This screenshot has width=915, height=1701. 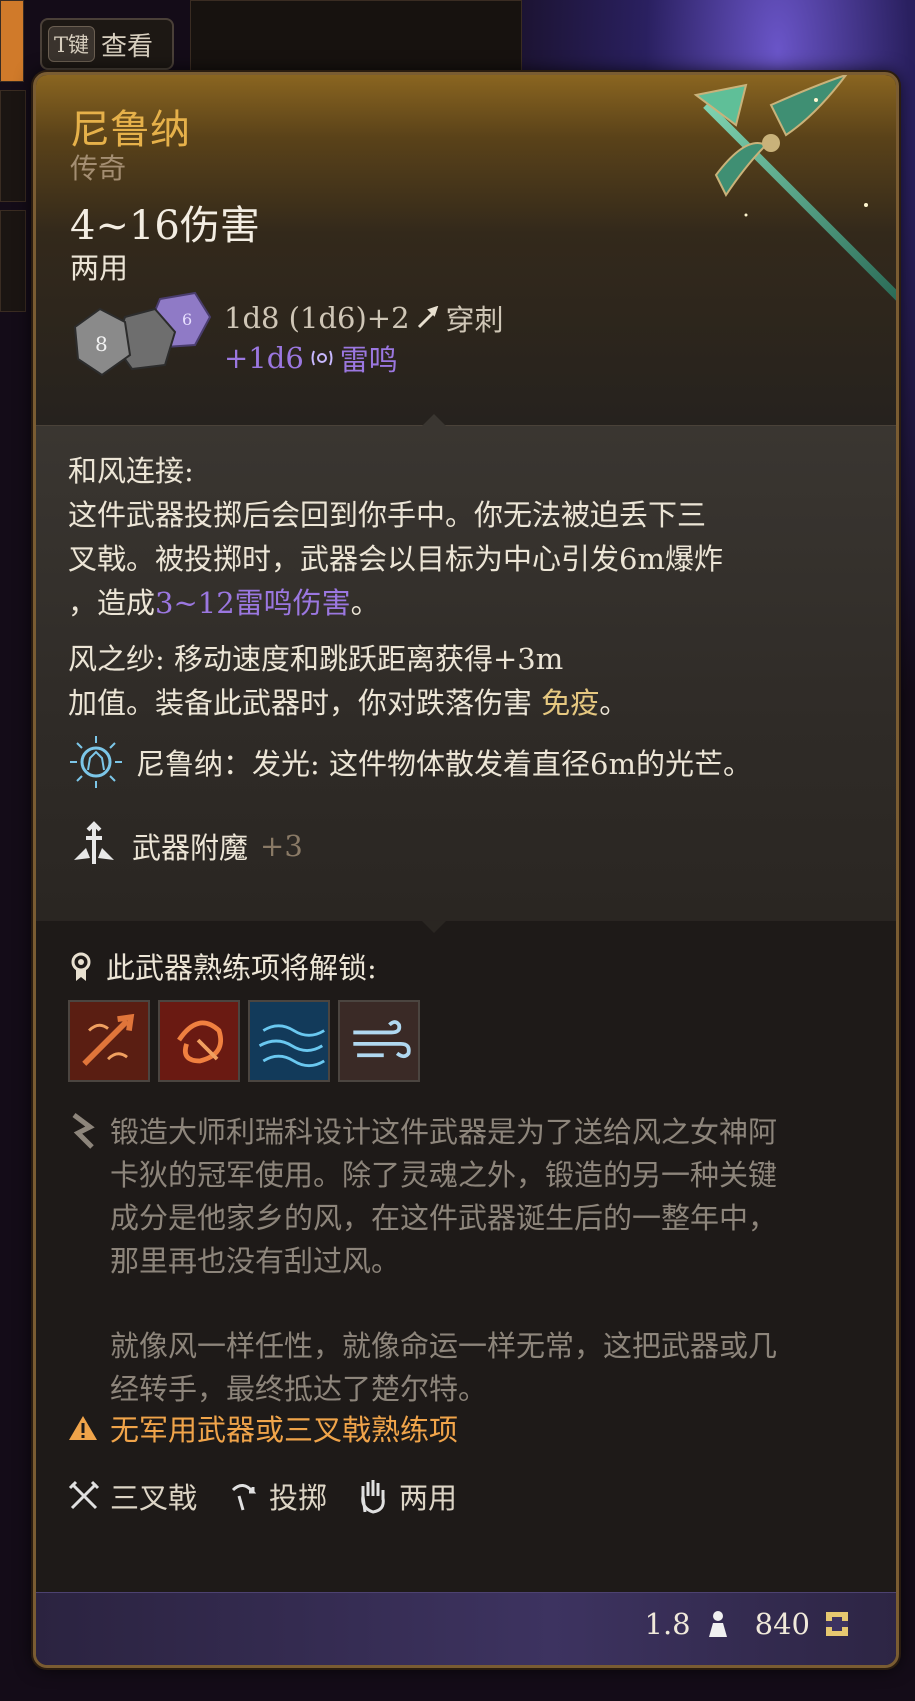 What do you see at coordinates (395, 559) in the screenshot?
I see `ability-line: 叉戟。被投掷时，武器会以目标为中心引发6m爆炸` at bounding box center [395, 559].